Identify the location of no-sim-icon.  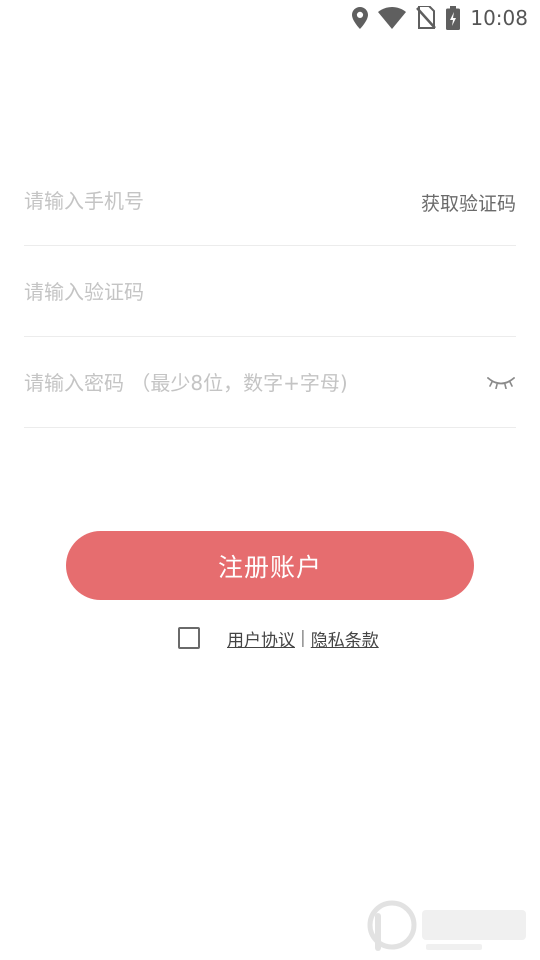
(426, 18).